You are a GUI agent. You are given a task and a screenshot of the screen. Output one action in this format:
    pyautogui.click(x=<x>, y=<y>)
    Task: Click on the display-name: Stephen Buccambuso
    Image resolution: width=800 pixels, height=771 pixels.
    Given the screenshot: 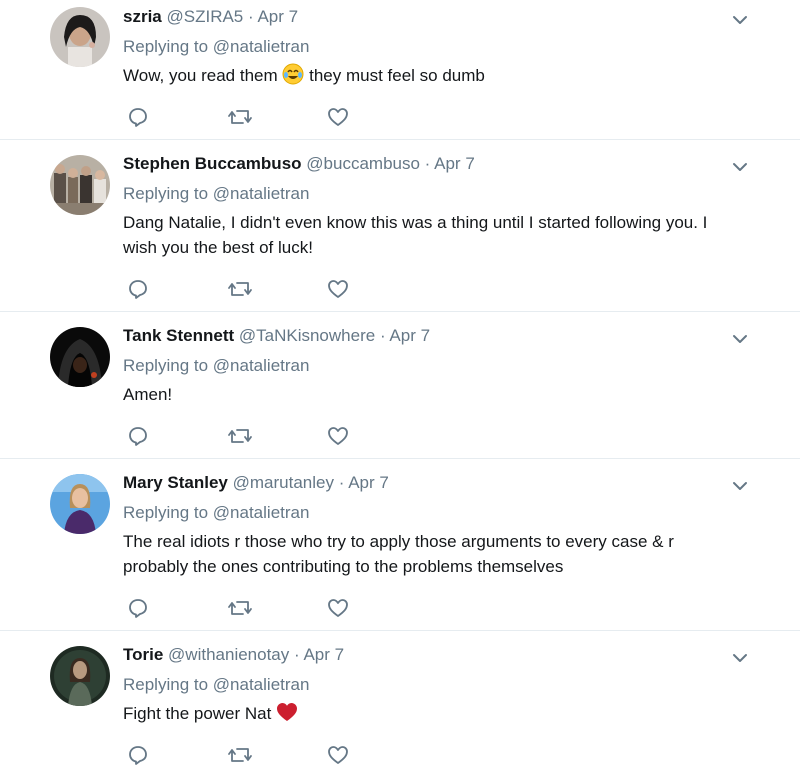 What is the action you would take?
    pyautogui.click(x=212, y=163)
    